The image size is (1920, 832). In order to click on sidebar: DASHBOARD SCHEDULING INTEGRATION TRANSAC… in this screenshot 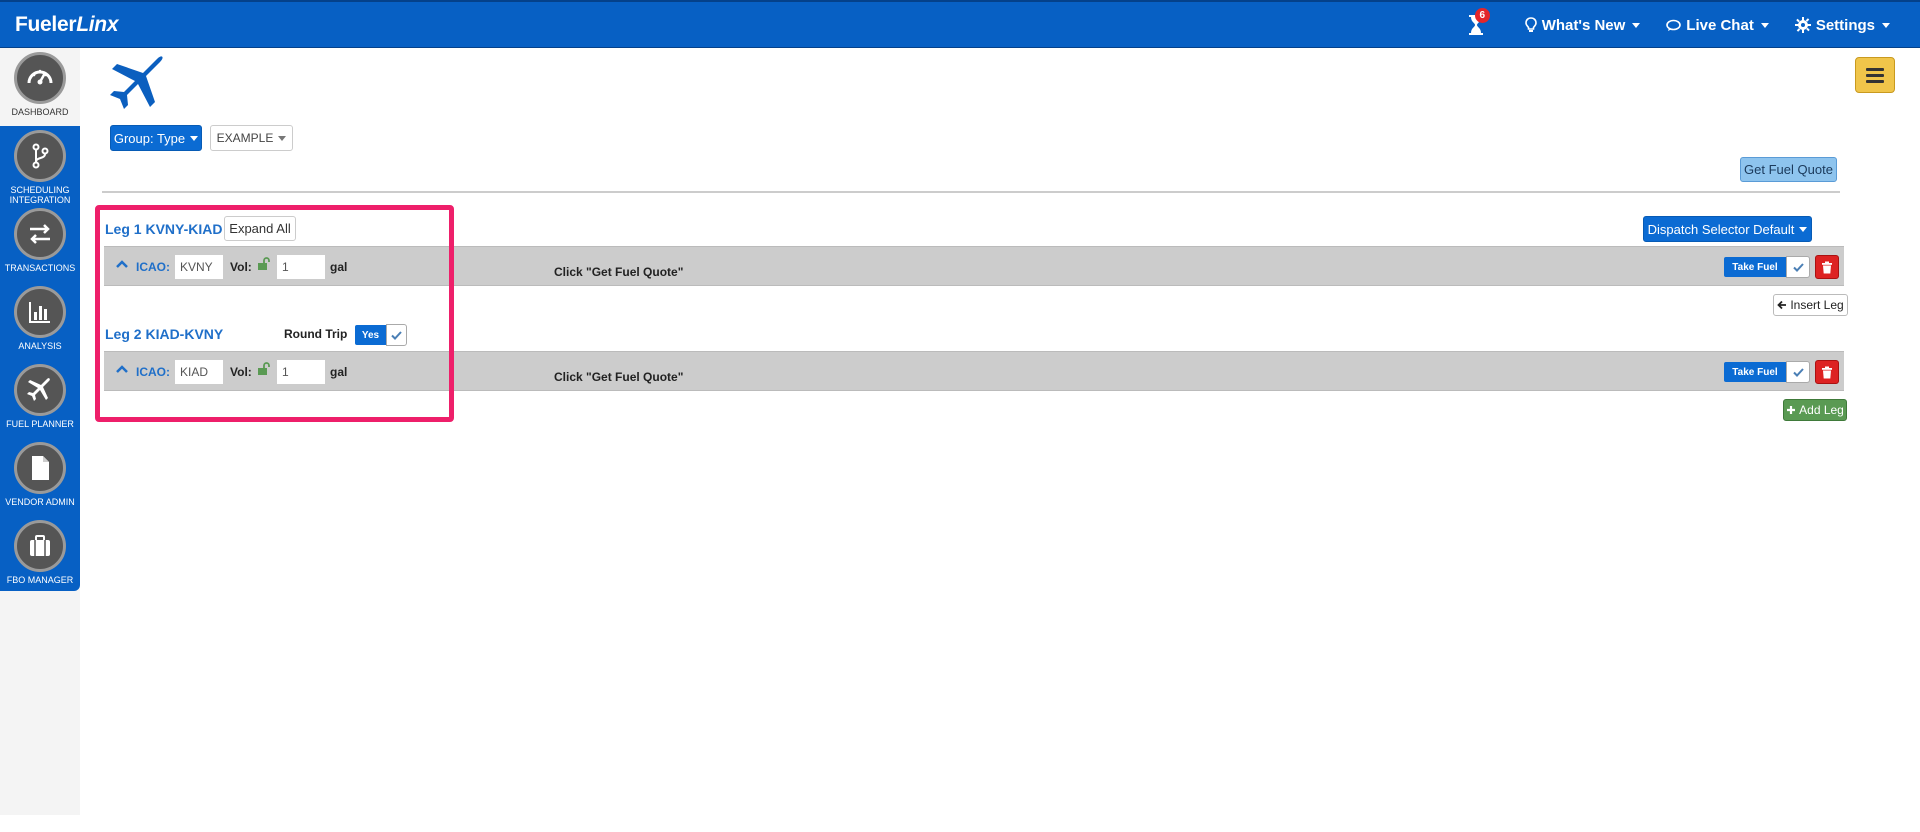, I will do `click(40, 319)`.